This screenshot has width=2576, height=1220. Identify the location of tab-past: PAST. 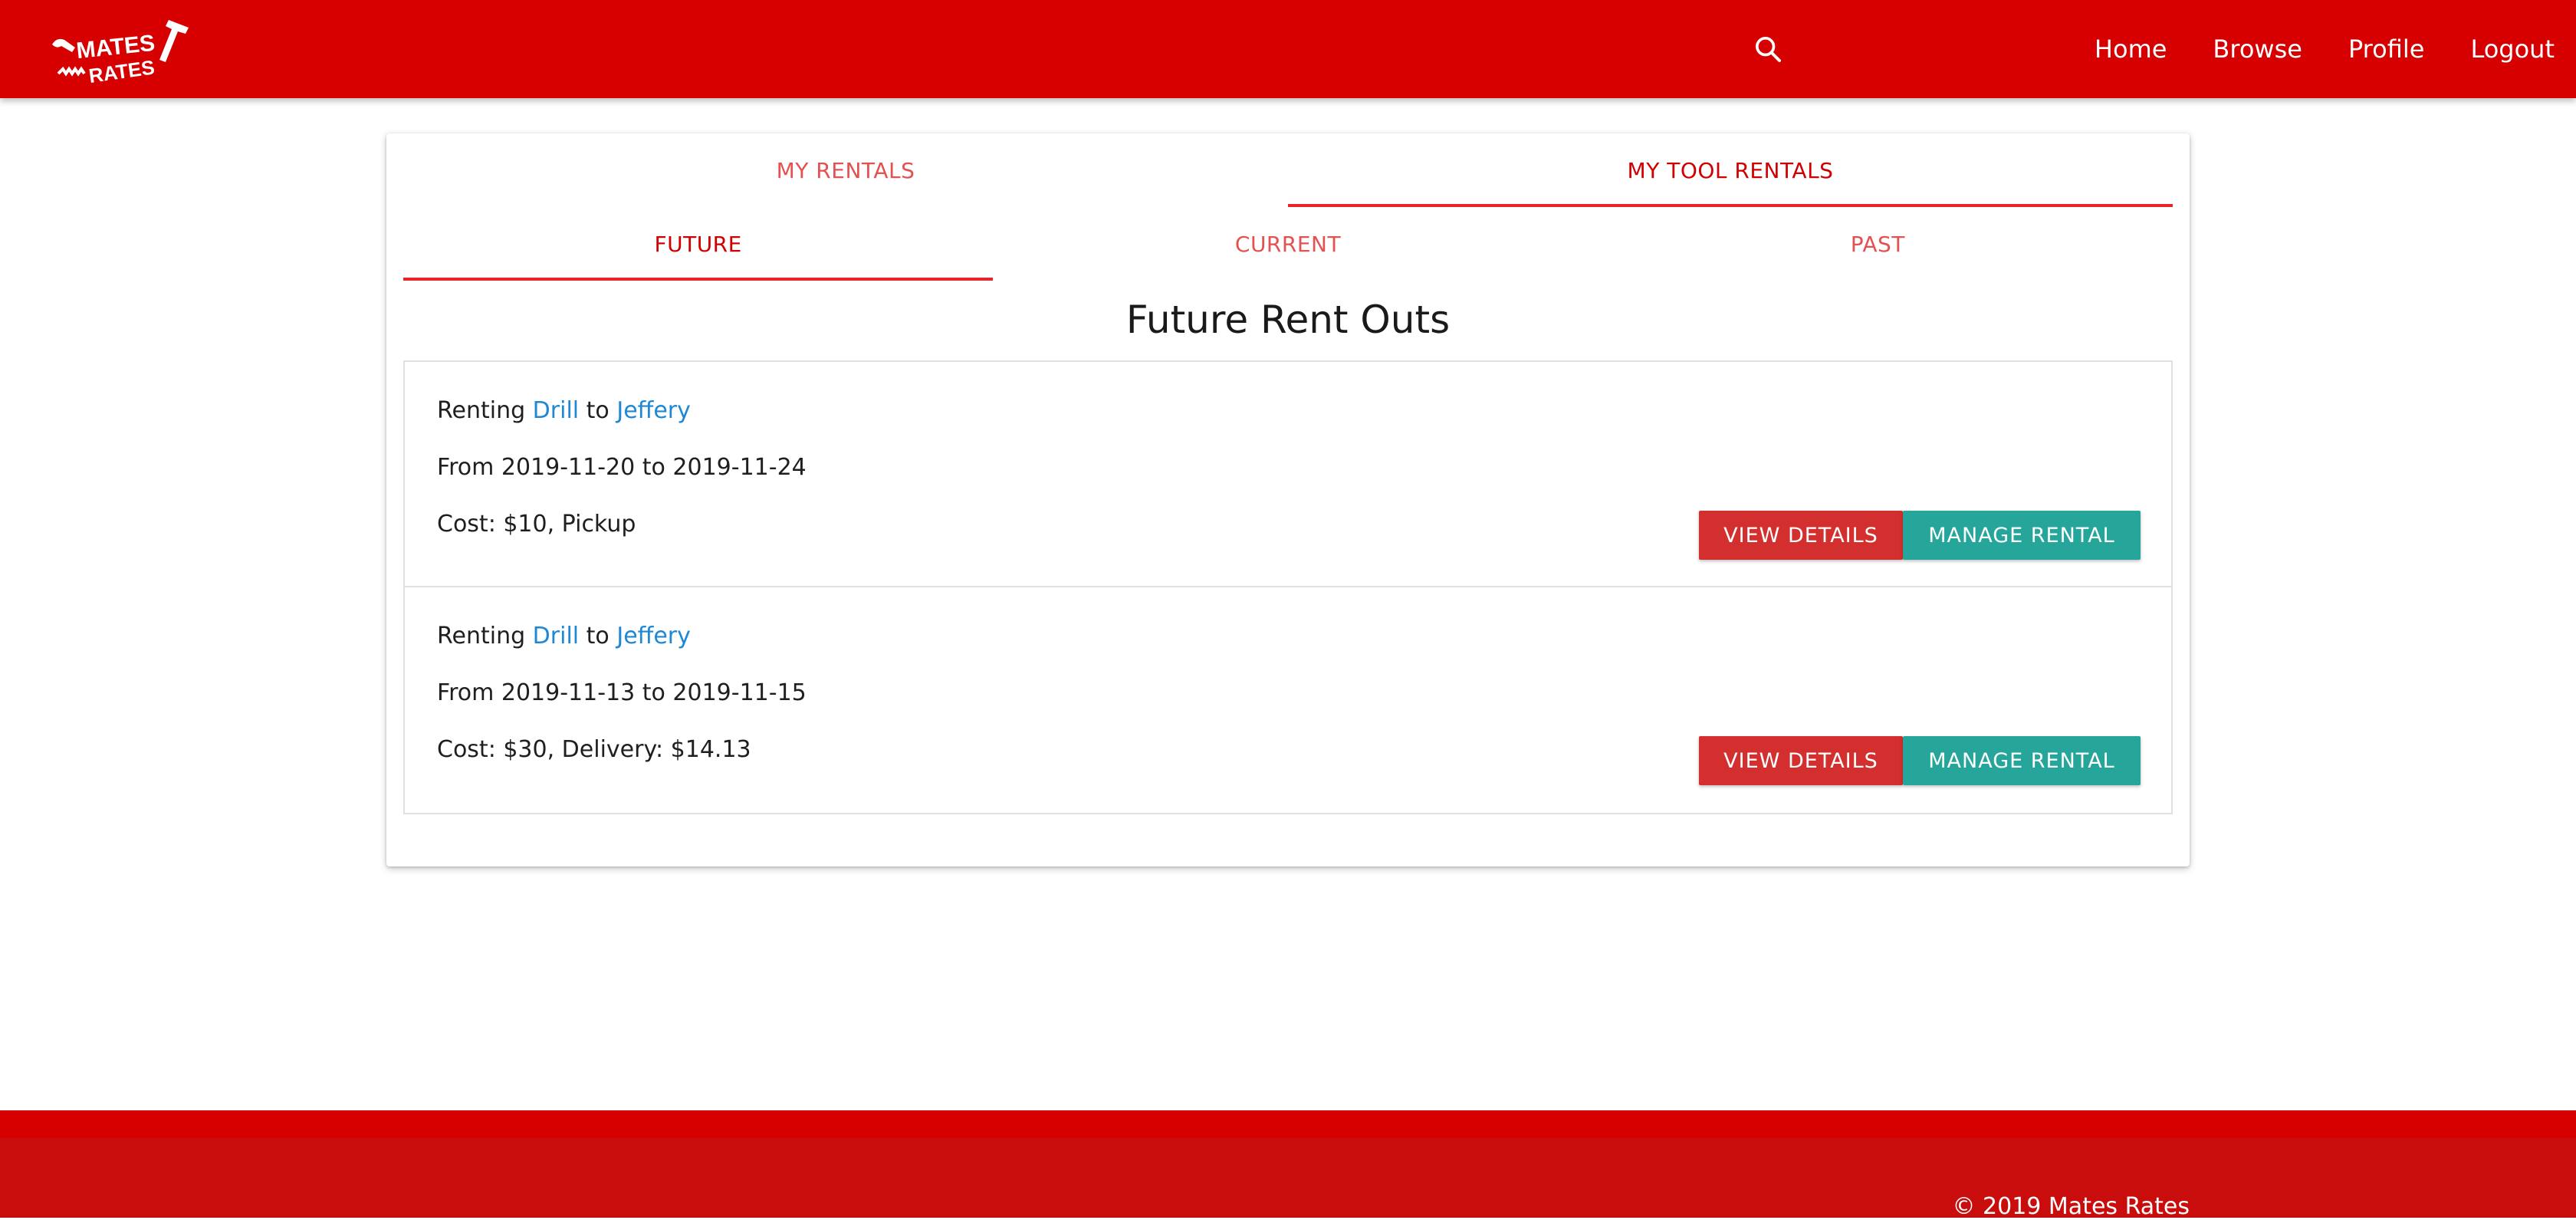
(1878, 244).